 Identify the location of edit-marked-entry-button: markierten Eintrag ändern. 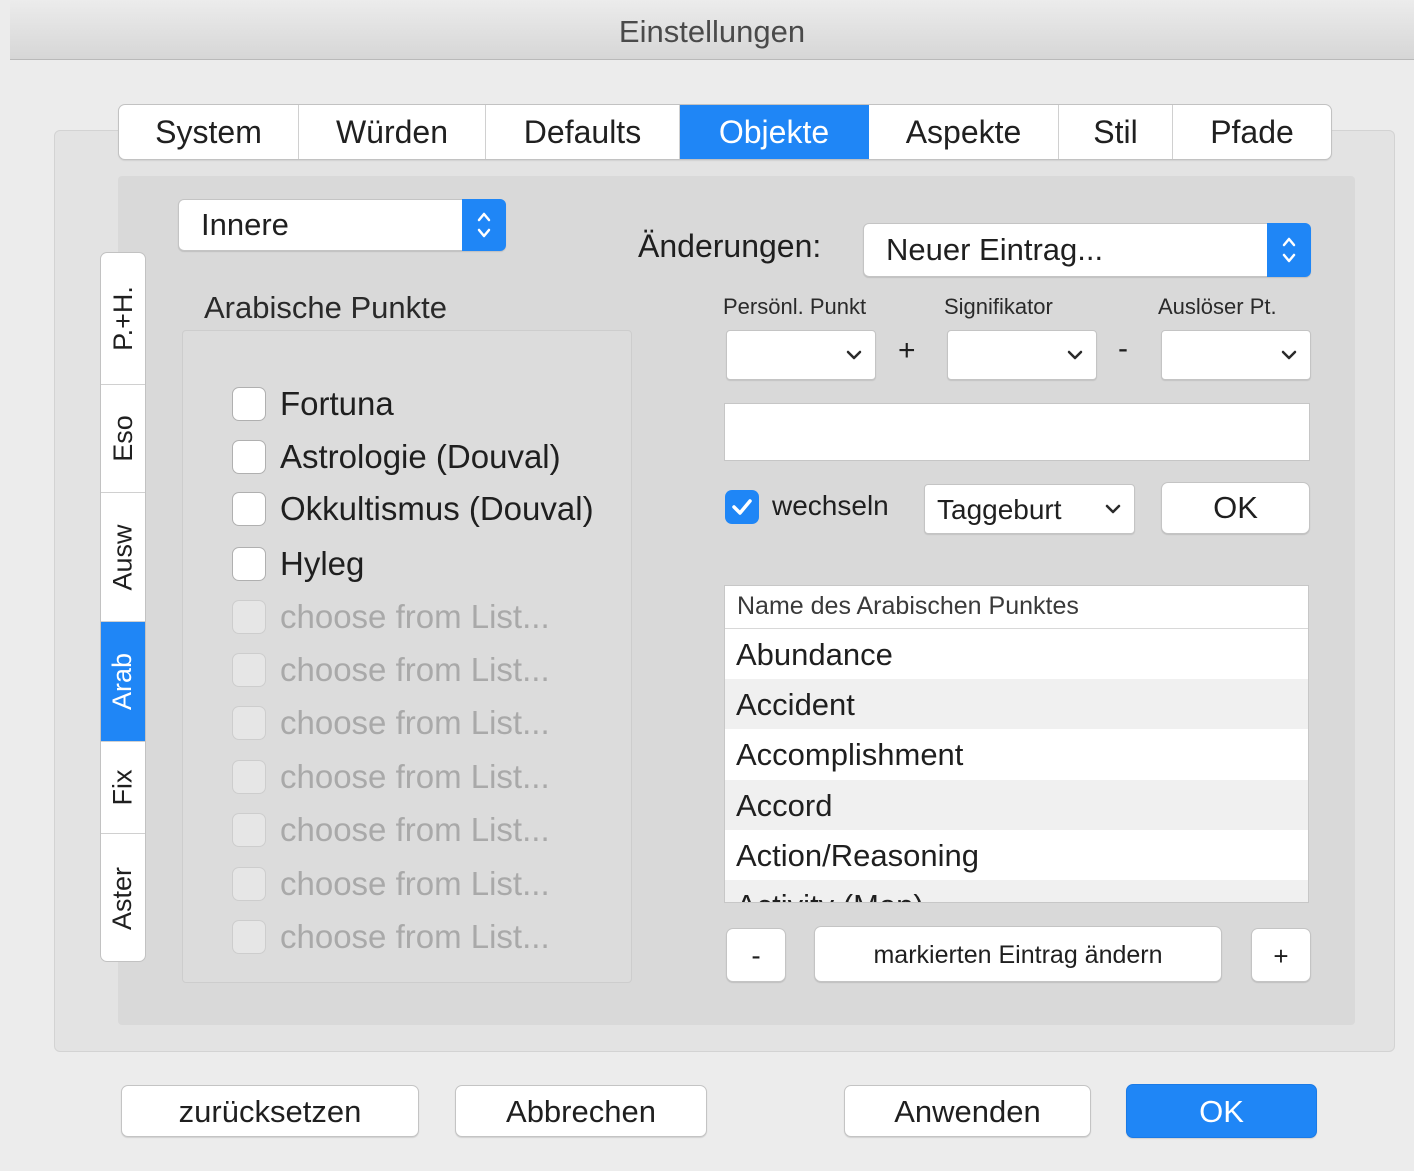
(1018, 954).